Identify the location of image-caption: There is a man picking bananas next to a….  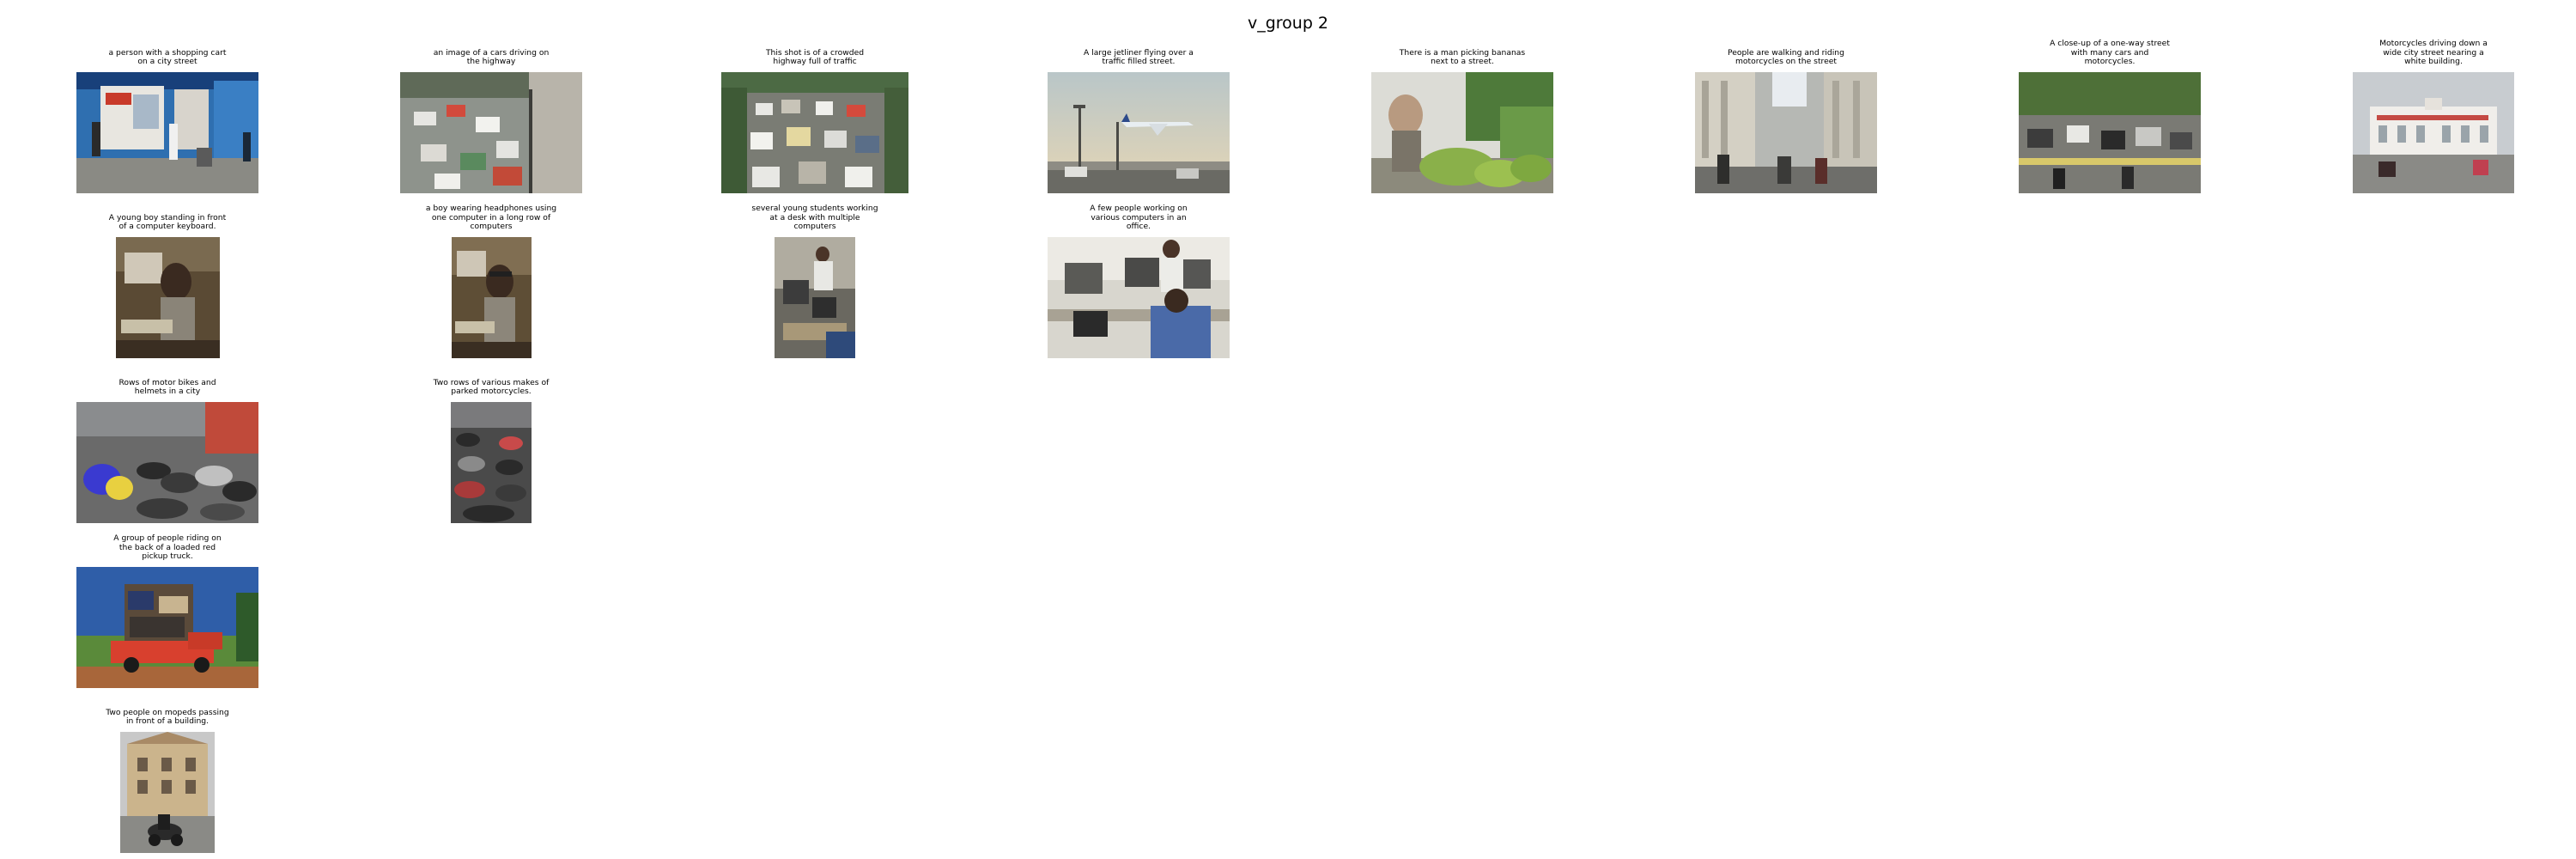
(1462, 57).